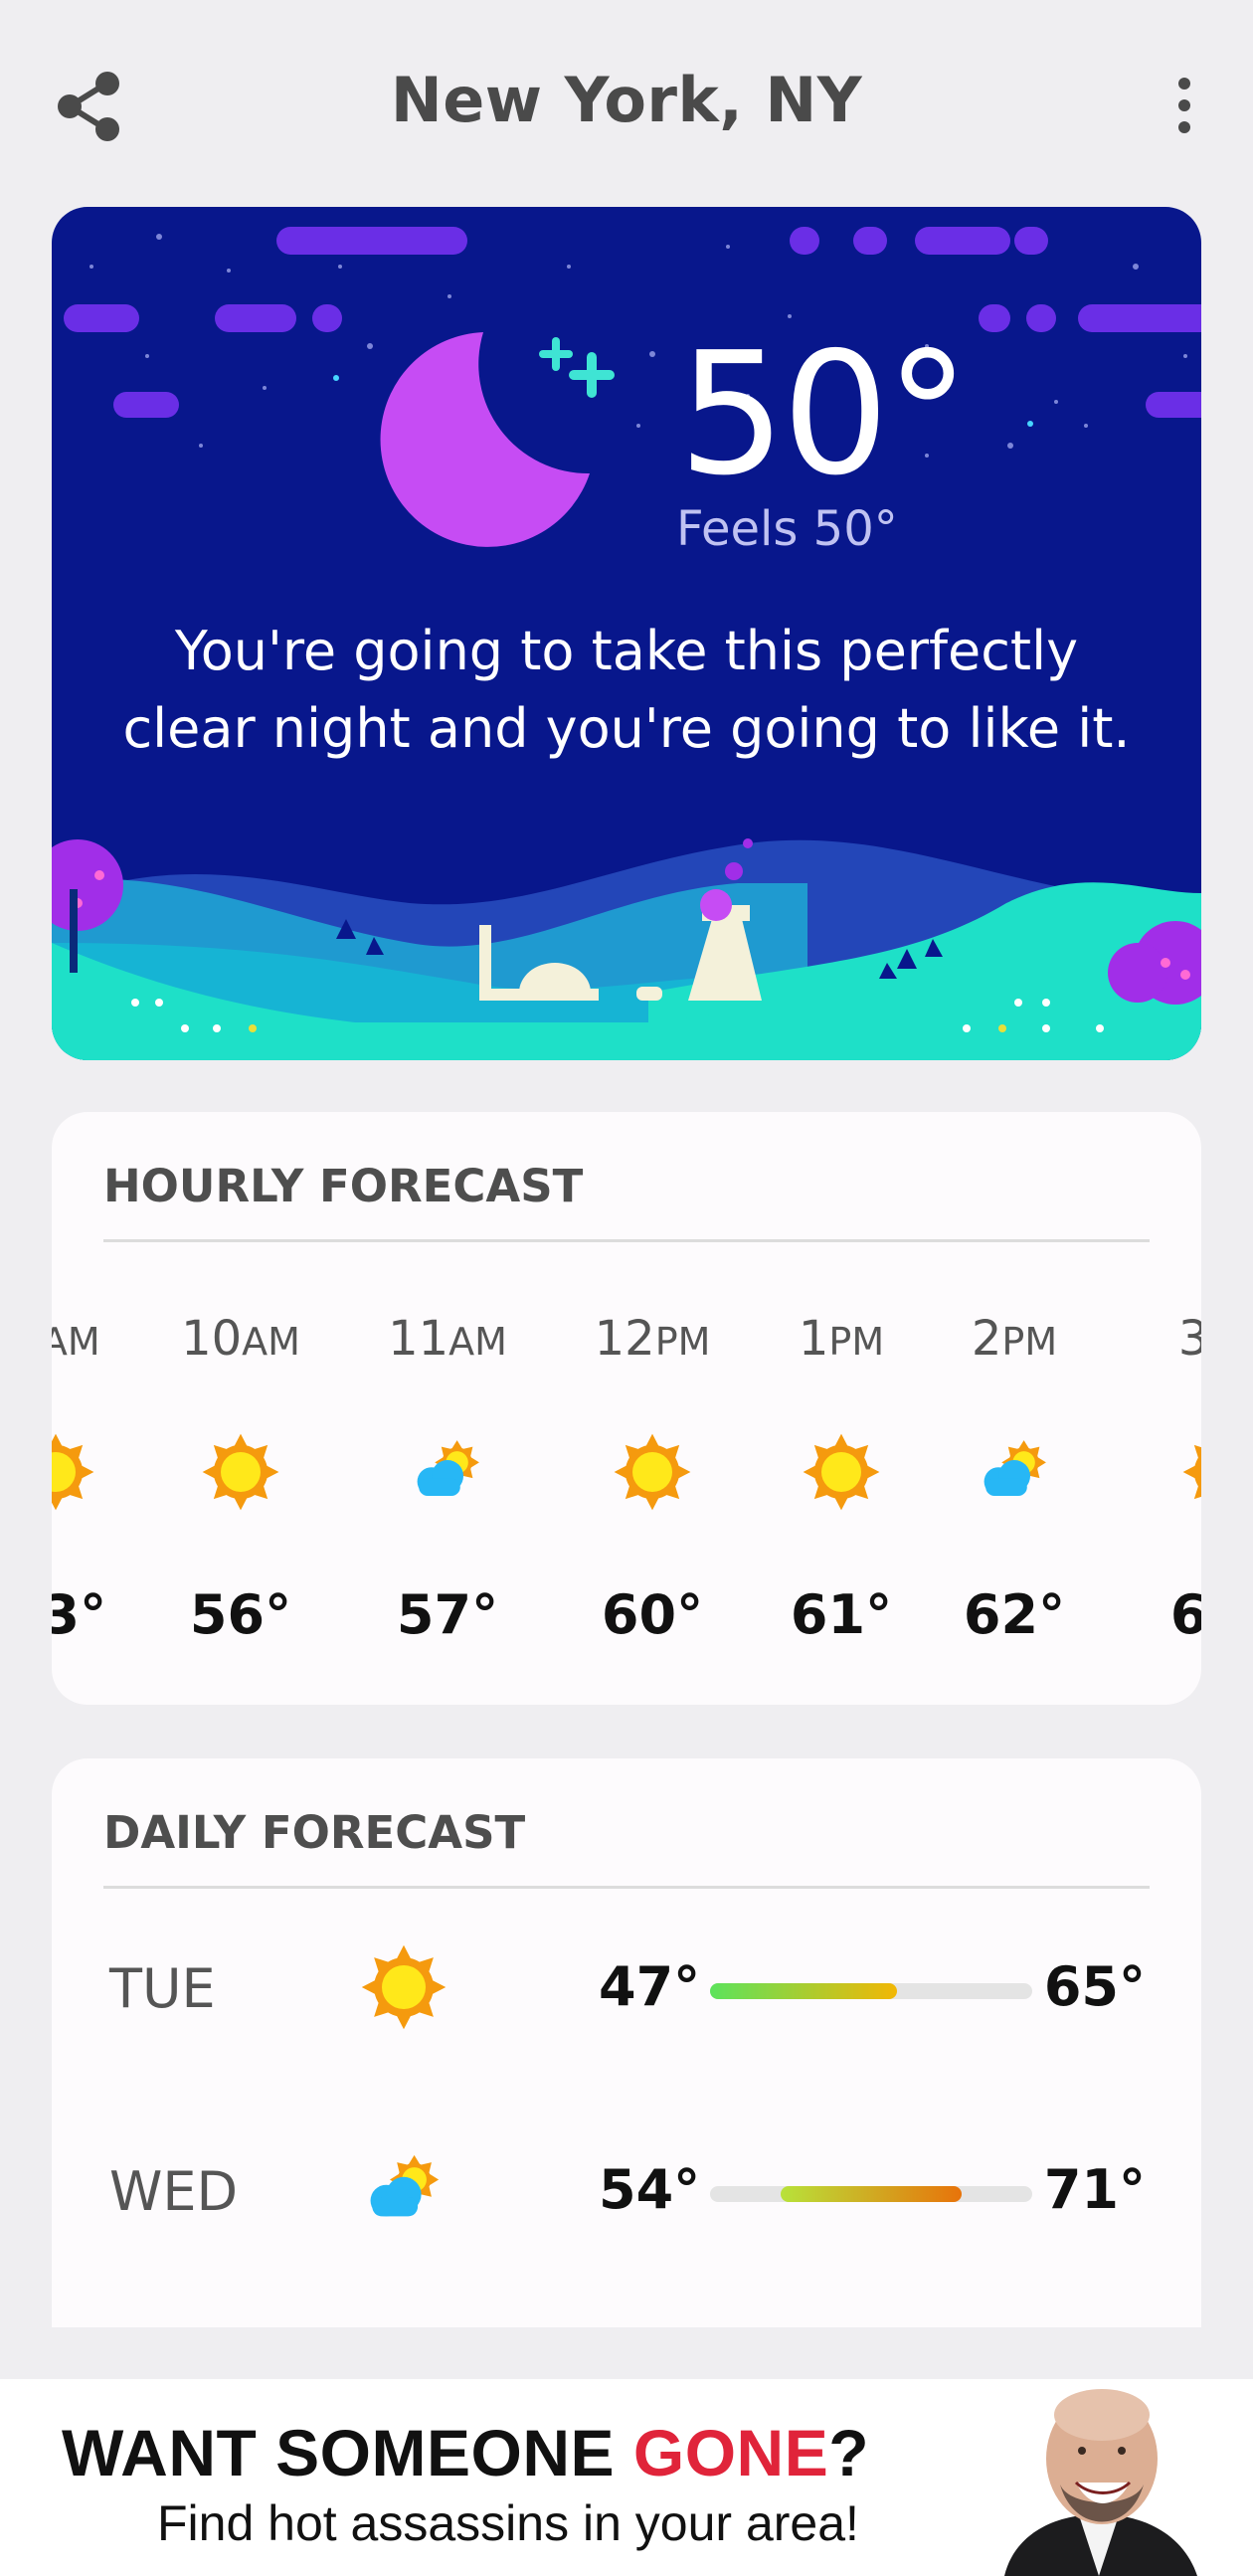  I want to click on daily-row: WED 54° 71°, so click(626, 2189).